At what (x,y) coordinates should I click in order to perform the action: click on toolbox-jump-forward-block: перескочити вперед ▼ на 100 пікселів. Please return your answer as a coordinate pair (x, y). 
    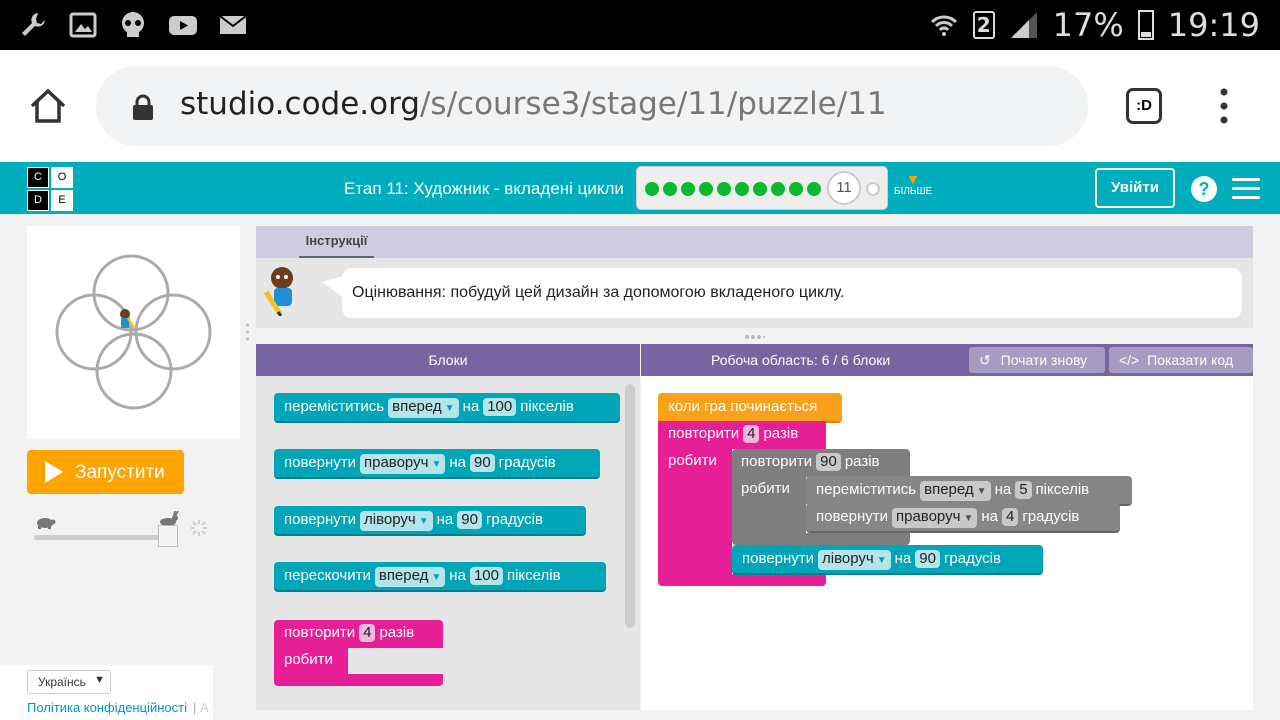
    Looking at the image, I should click on (440, 577).